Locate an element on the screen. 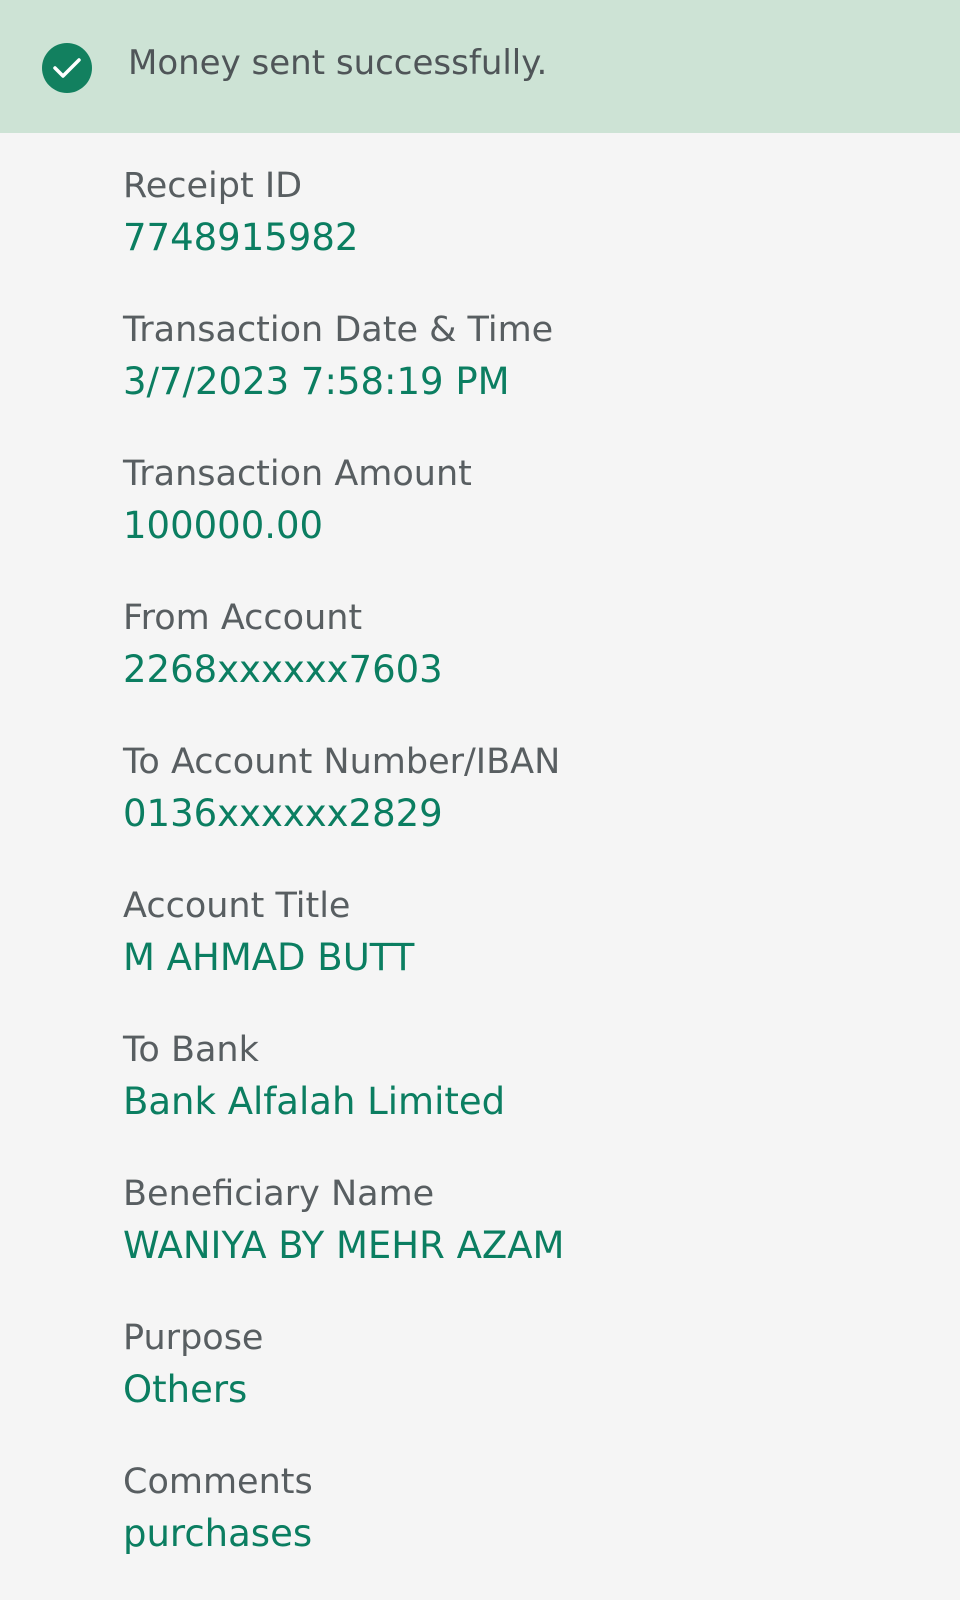 This screenshot has height=1600, width=960. check-circle-icon is located at coordinates (67, 68).